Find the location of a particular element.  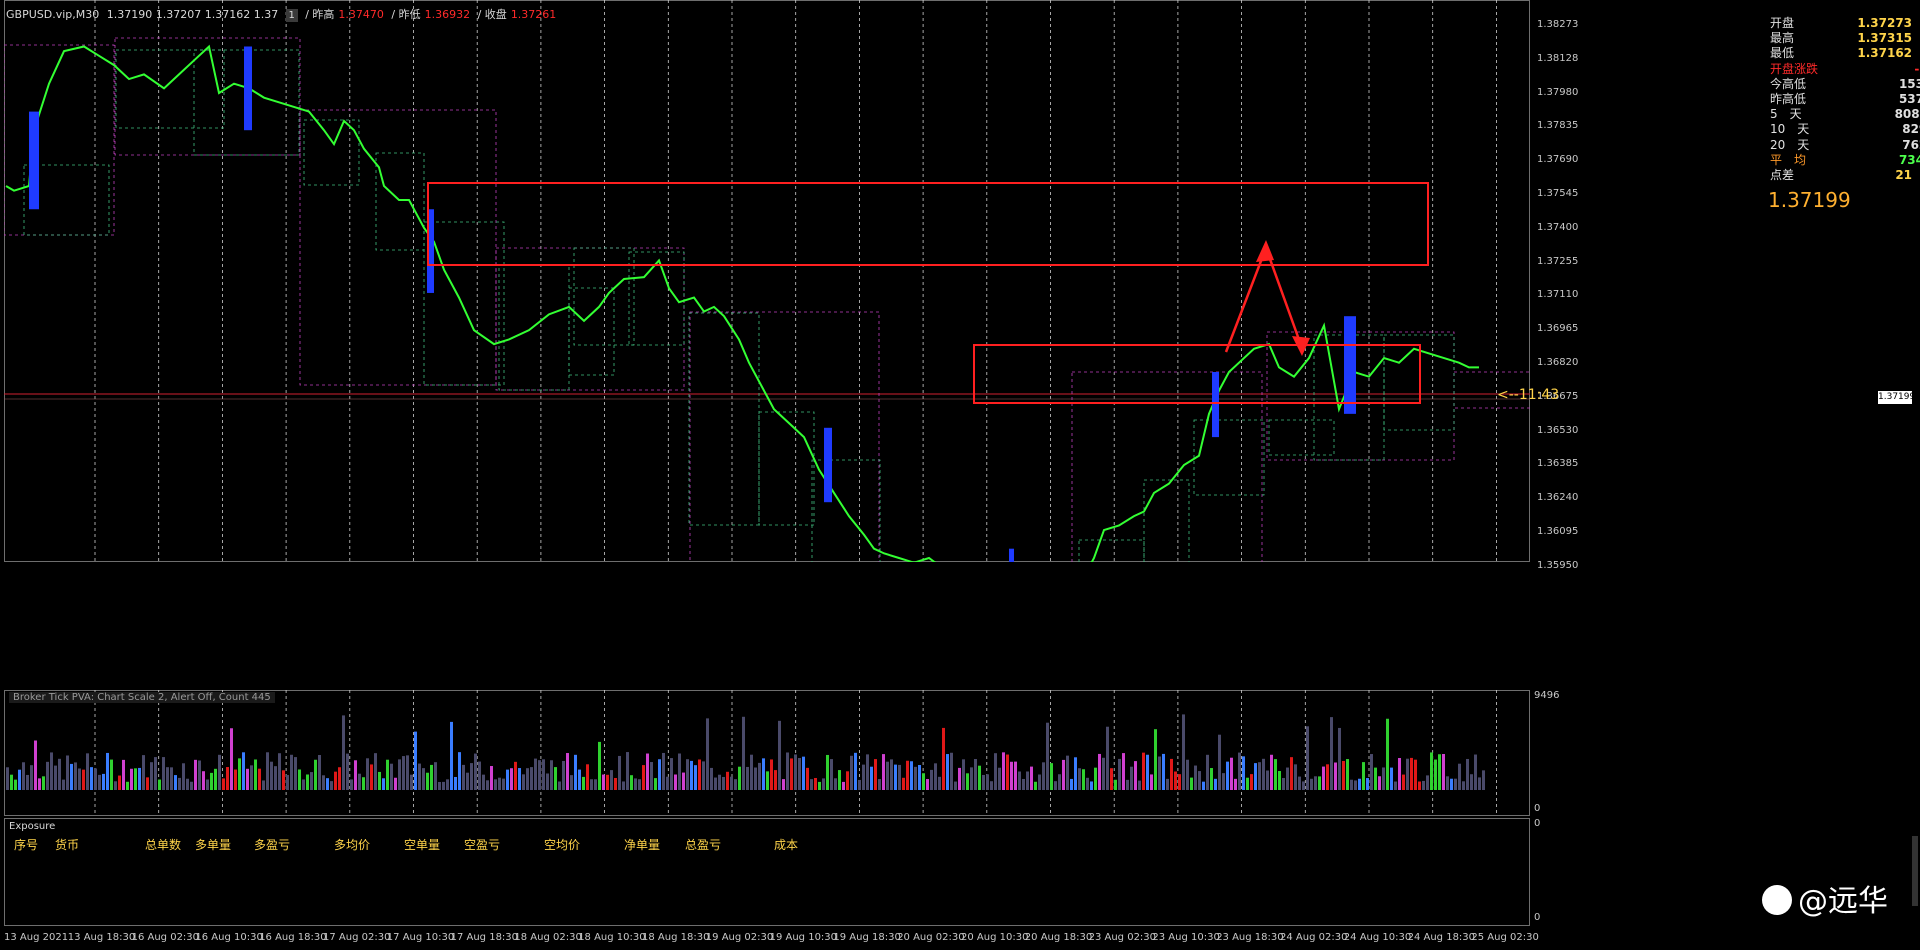

watermark-text: @远华 is located at coordinates (1843, 901).